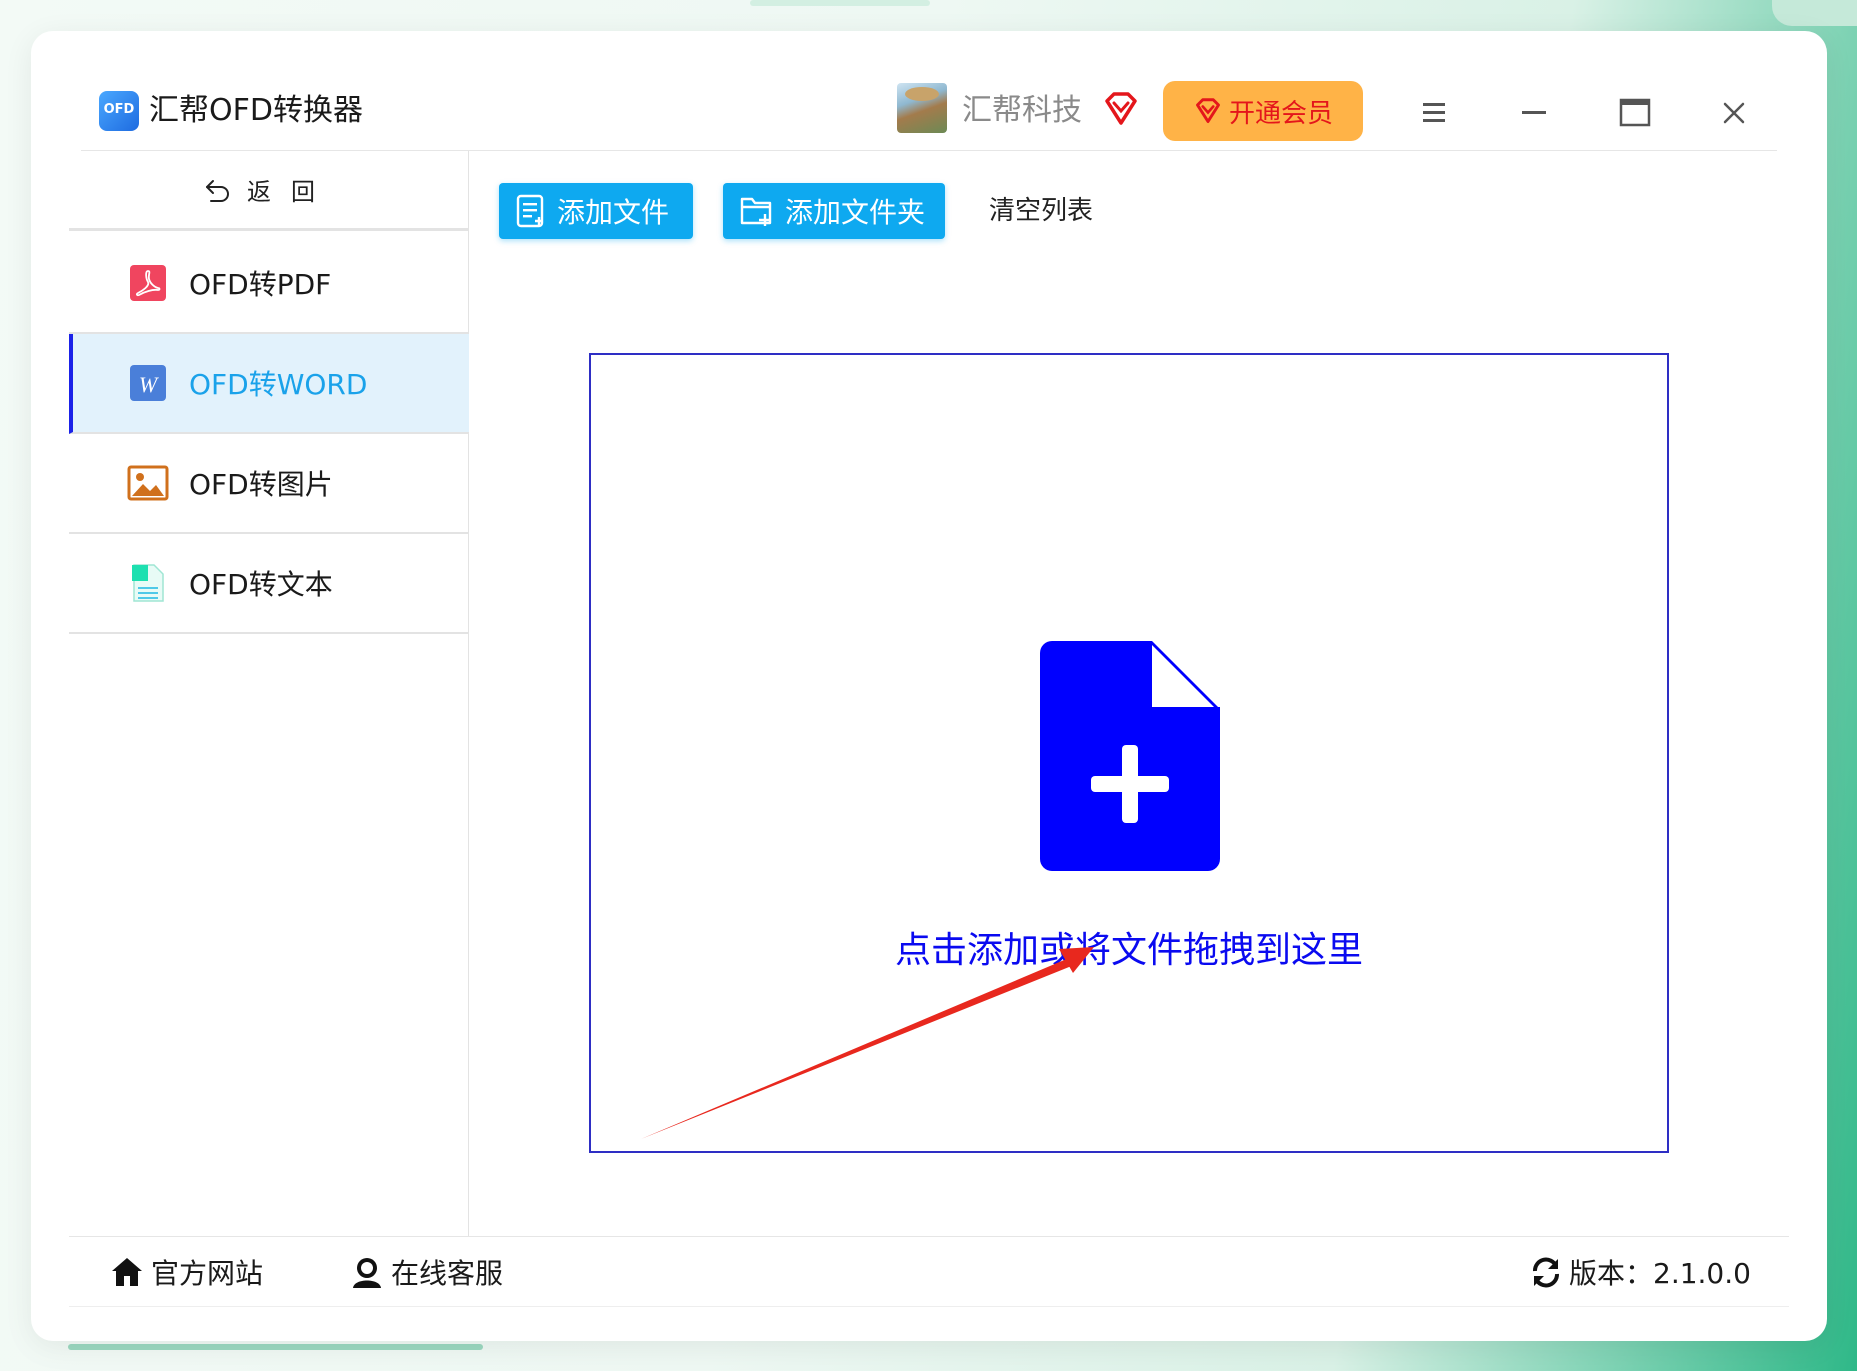  What do you see at coordinates (291, 192) in the screenshot?
I see `back-label: 返回` at bounding box center [291, 192].